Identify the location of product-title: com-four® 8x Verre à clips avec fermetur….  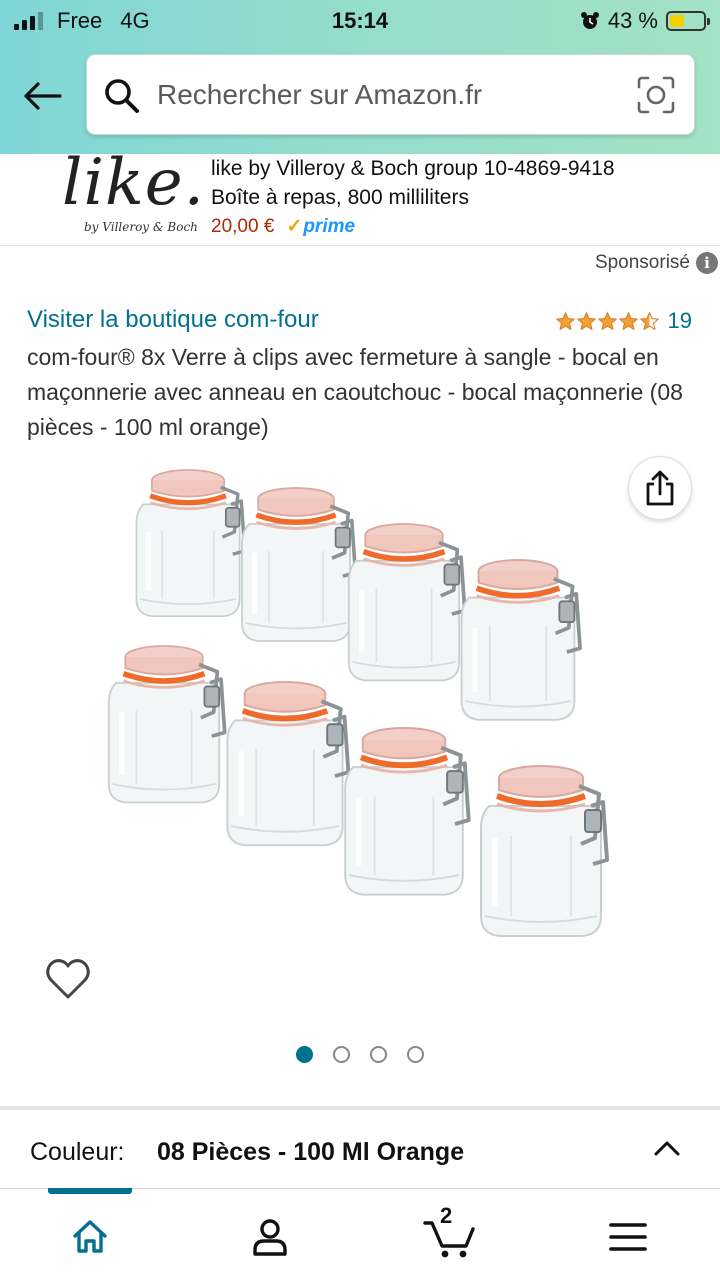
(355, 392).